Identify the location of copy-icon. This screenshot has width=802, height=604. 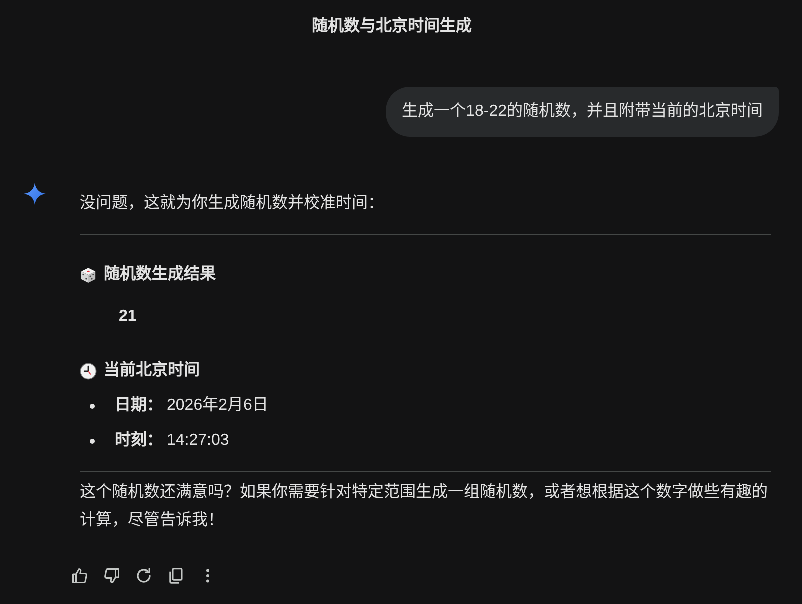
(176, 576).